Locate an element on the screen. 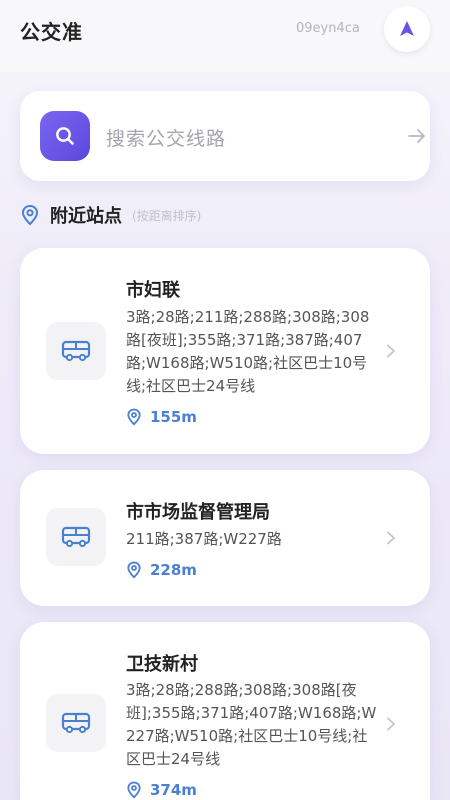 This screenshot has height=800, width=450. navigate-button is located at coordinates (407, 29).